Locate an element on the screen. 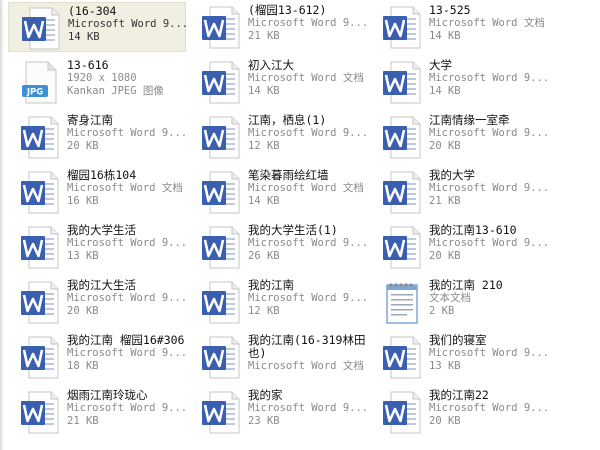 The width and height of the screenshot is (600, 450). file-item: 我们的寝室 Microsoft Word 9... 13 KB is located at coordinates (459, 357).